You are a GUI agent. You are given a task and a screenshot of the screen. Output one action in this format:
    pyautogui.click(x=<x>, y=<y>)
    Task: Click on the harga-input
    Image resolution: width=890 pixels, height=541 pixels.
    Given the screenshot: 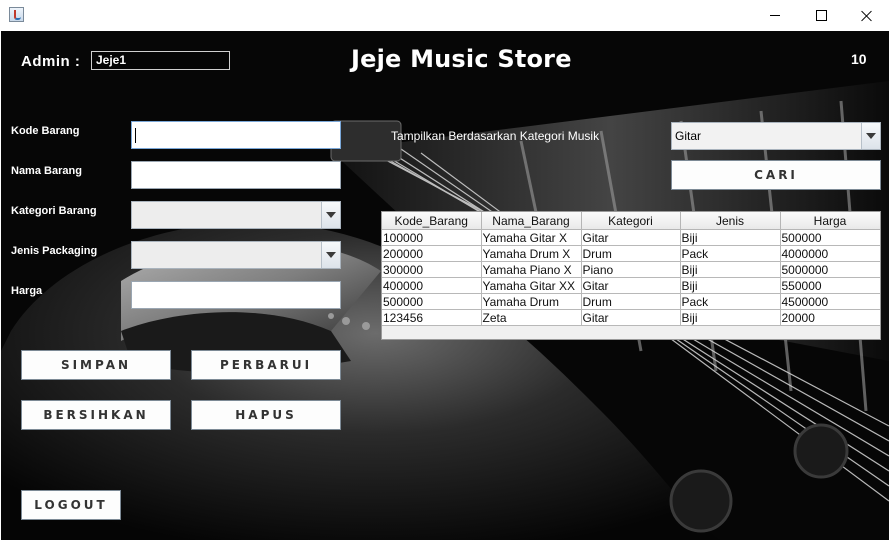 What is the action you would take?
    pyautogui.click(x=236, y=295)
    